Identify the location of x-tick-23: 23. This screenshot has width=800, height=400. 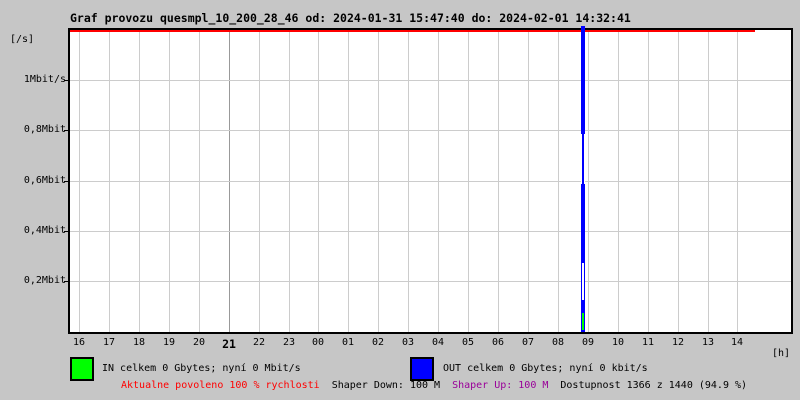
(289, 342).